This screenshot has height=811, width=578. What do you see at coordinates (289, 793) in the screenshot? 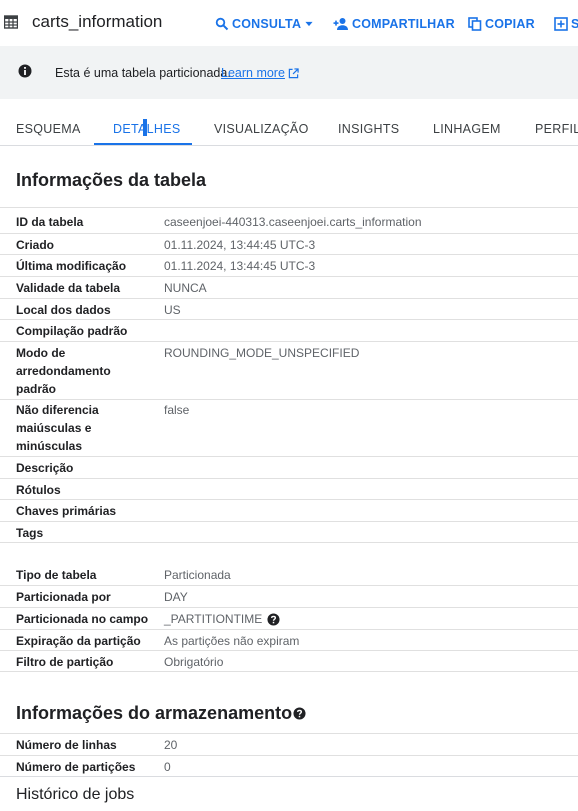
I see `job-history-panel: Histórico de jobs` at bounding box center [289, 793].